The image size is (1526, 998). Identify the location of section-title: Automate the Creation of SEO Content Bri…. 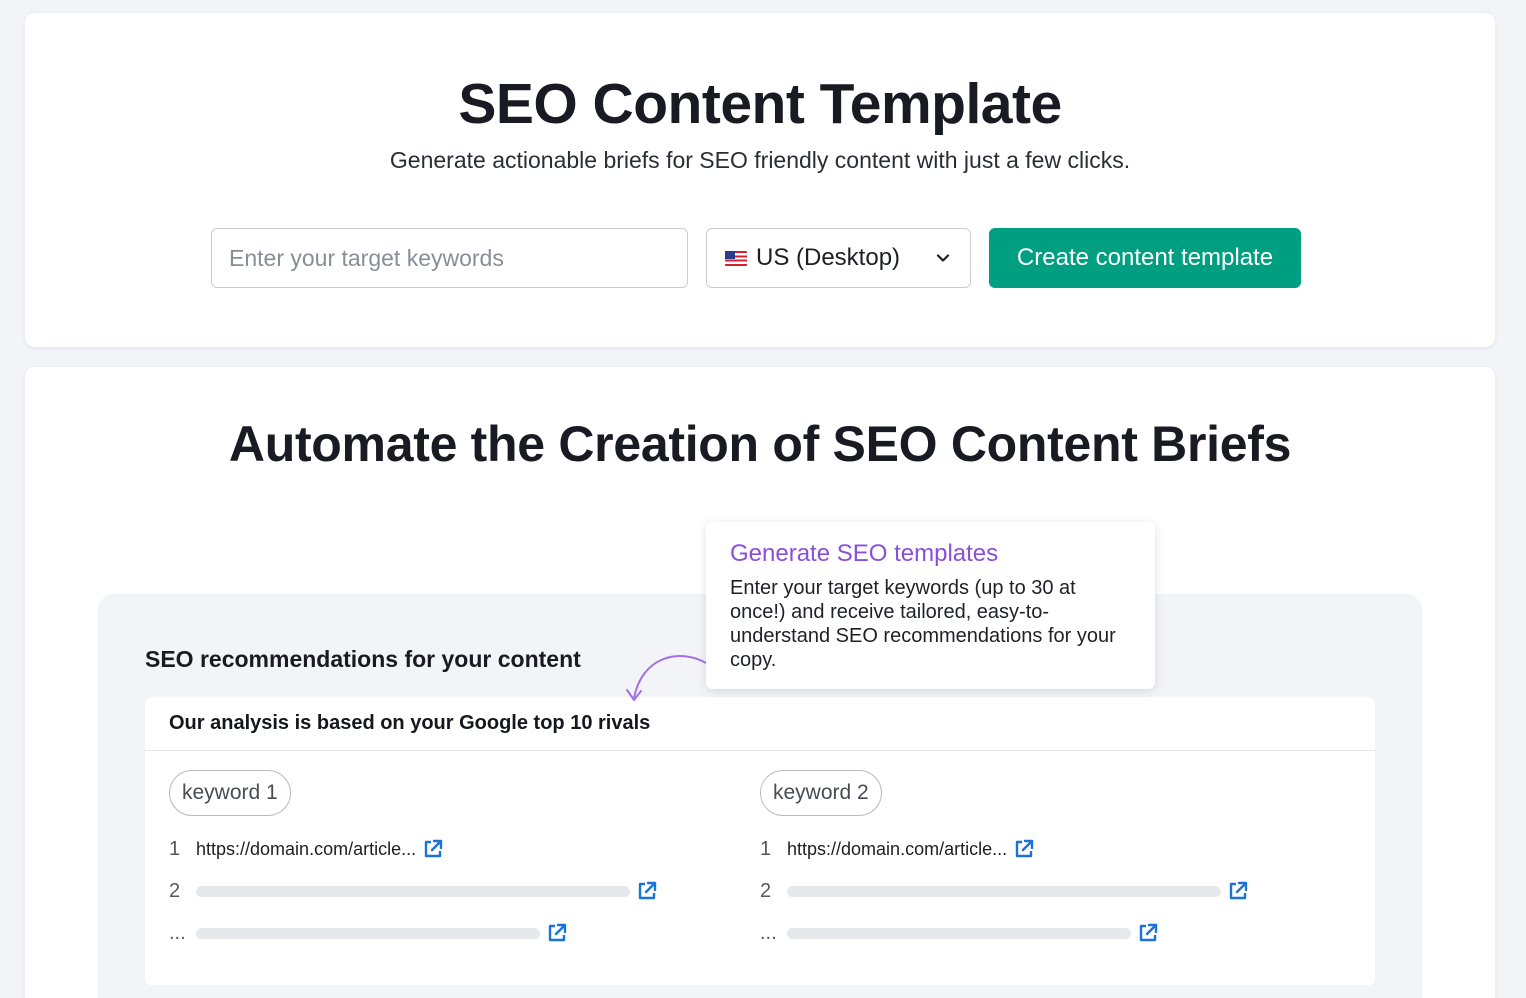
(760, 444).